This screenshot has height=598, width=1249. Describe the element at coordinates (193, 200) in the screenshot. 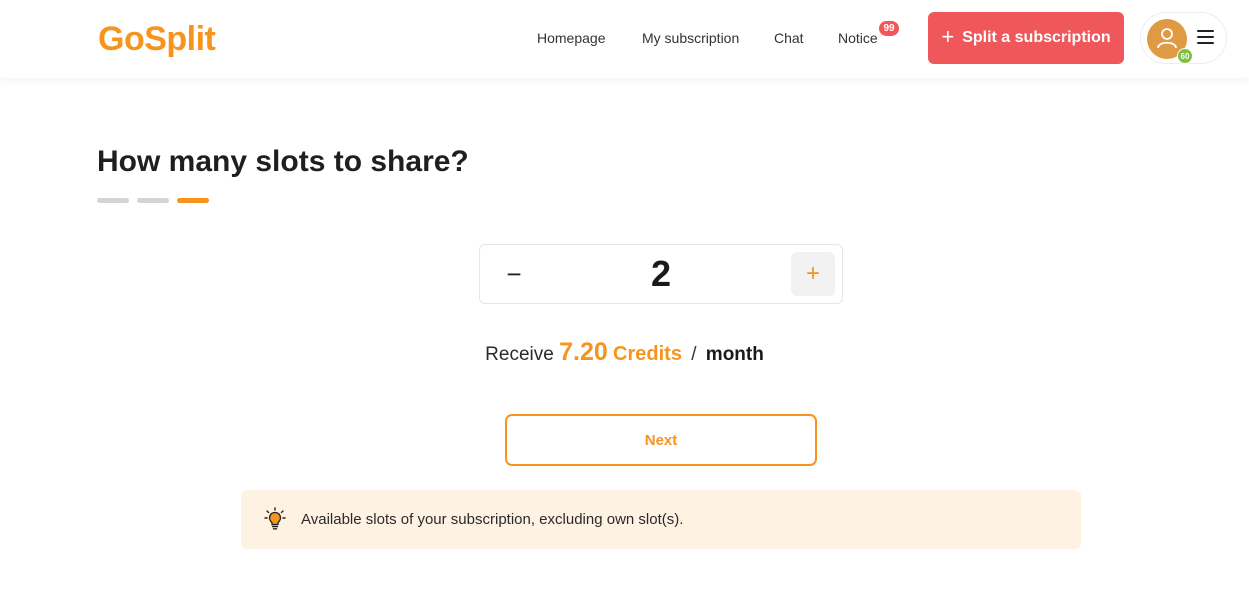

I see `step-indicator-3-active` at that location.